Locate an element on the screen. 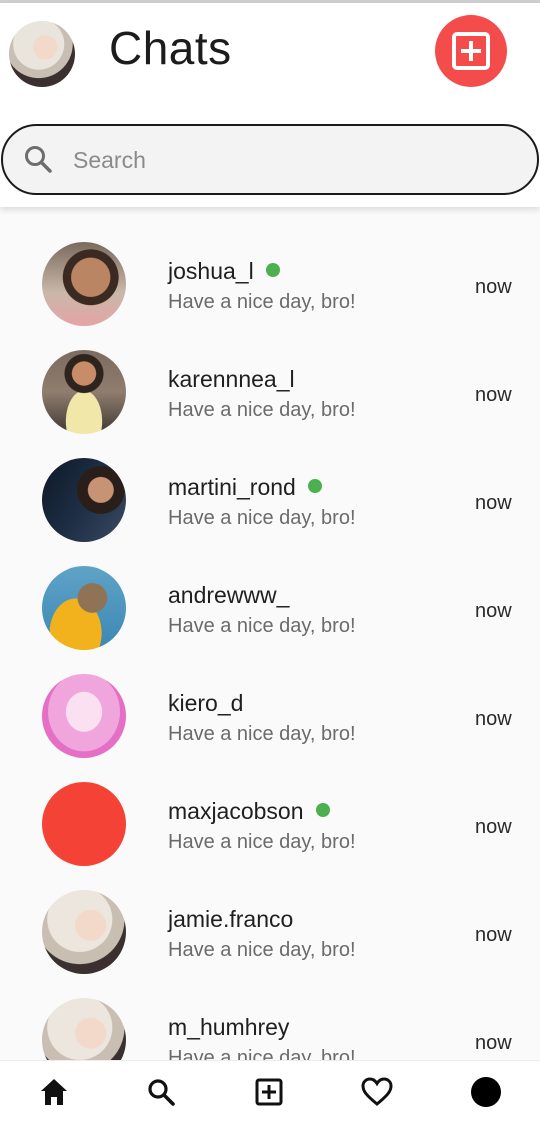  chat-row-joshua: joshua_l Have a nice day, bro! now is located at coordinates (270, 285).